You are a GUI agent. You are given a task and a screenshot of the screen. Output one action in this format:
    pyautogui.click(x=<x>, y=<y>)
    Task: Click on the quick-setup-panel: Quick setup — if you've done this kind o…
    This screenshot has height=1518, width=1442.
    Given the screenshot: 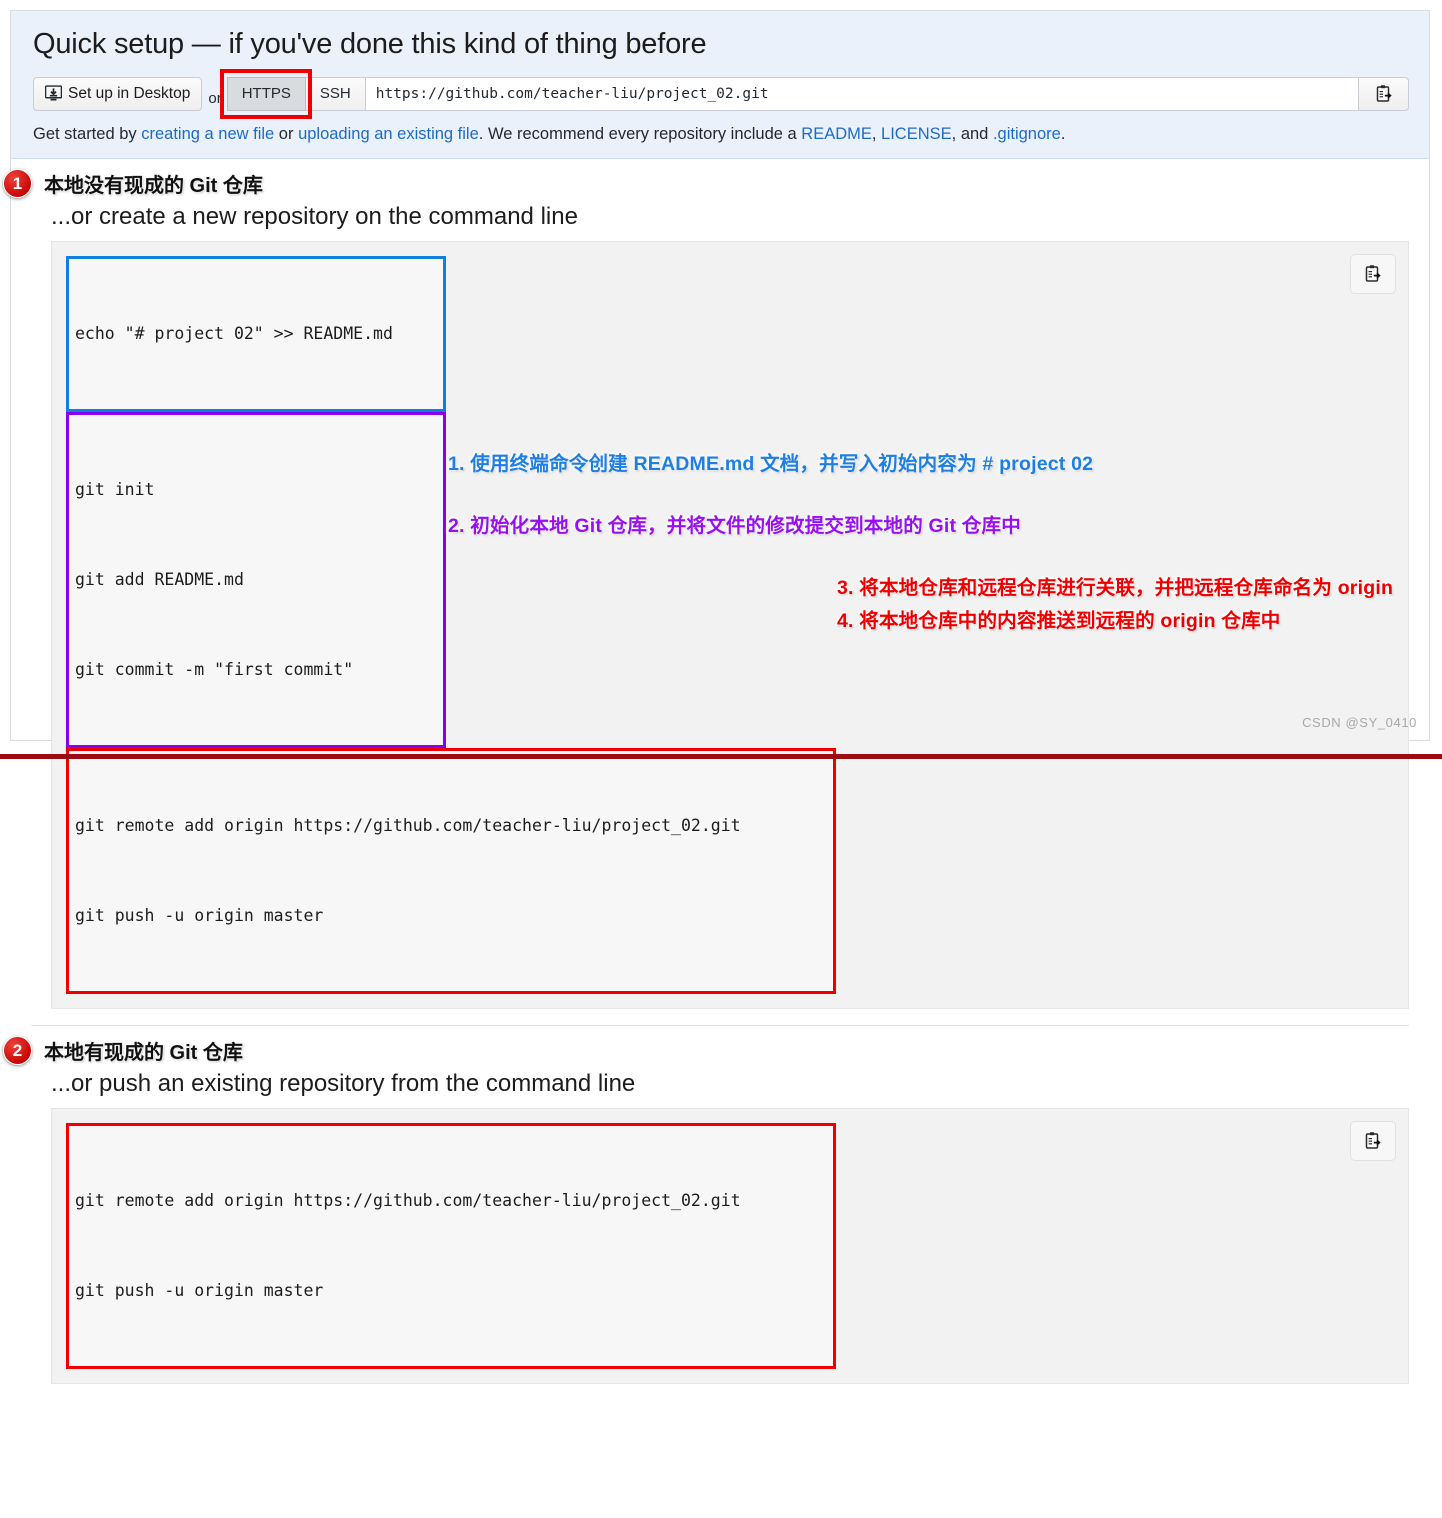 What is the action you would take?
    pyautogui.click(x=720, y=85)
    